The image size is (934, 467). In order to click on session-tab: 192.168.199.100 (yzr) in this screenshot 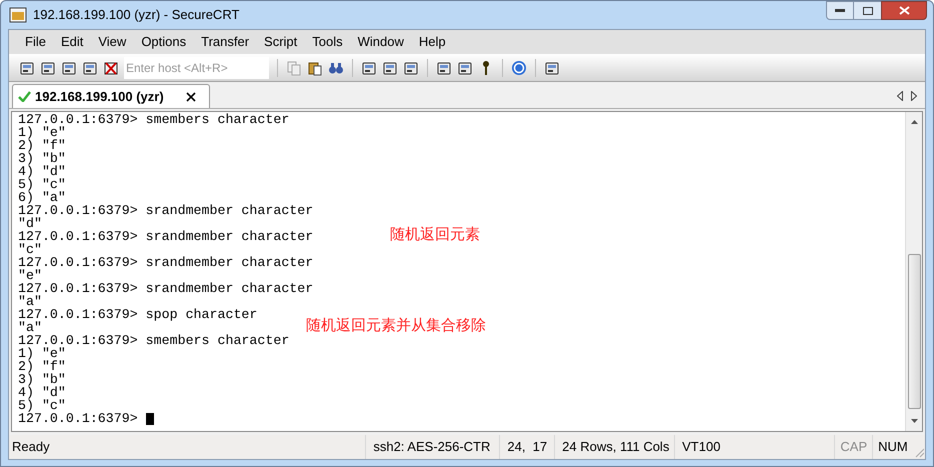, I will do `click(111, 96)`.